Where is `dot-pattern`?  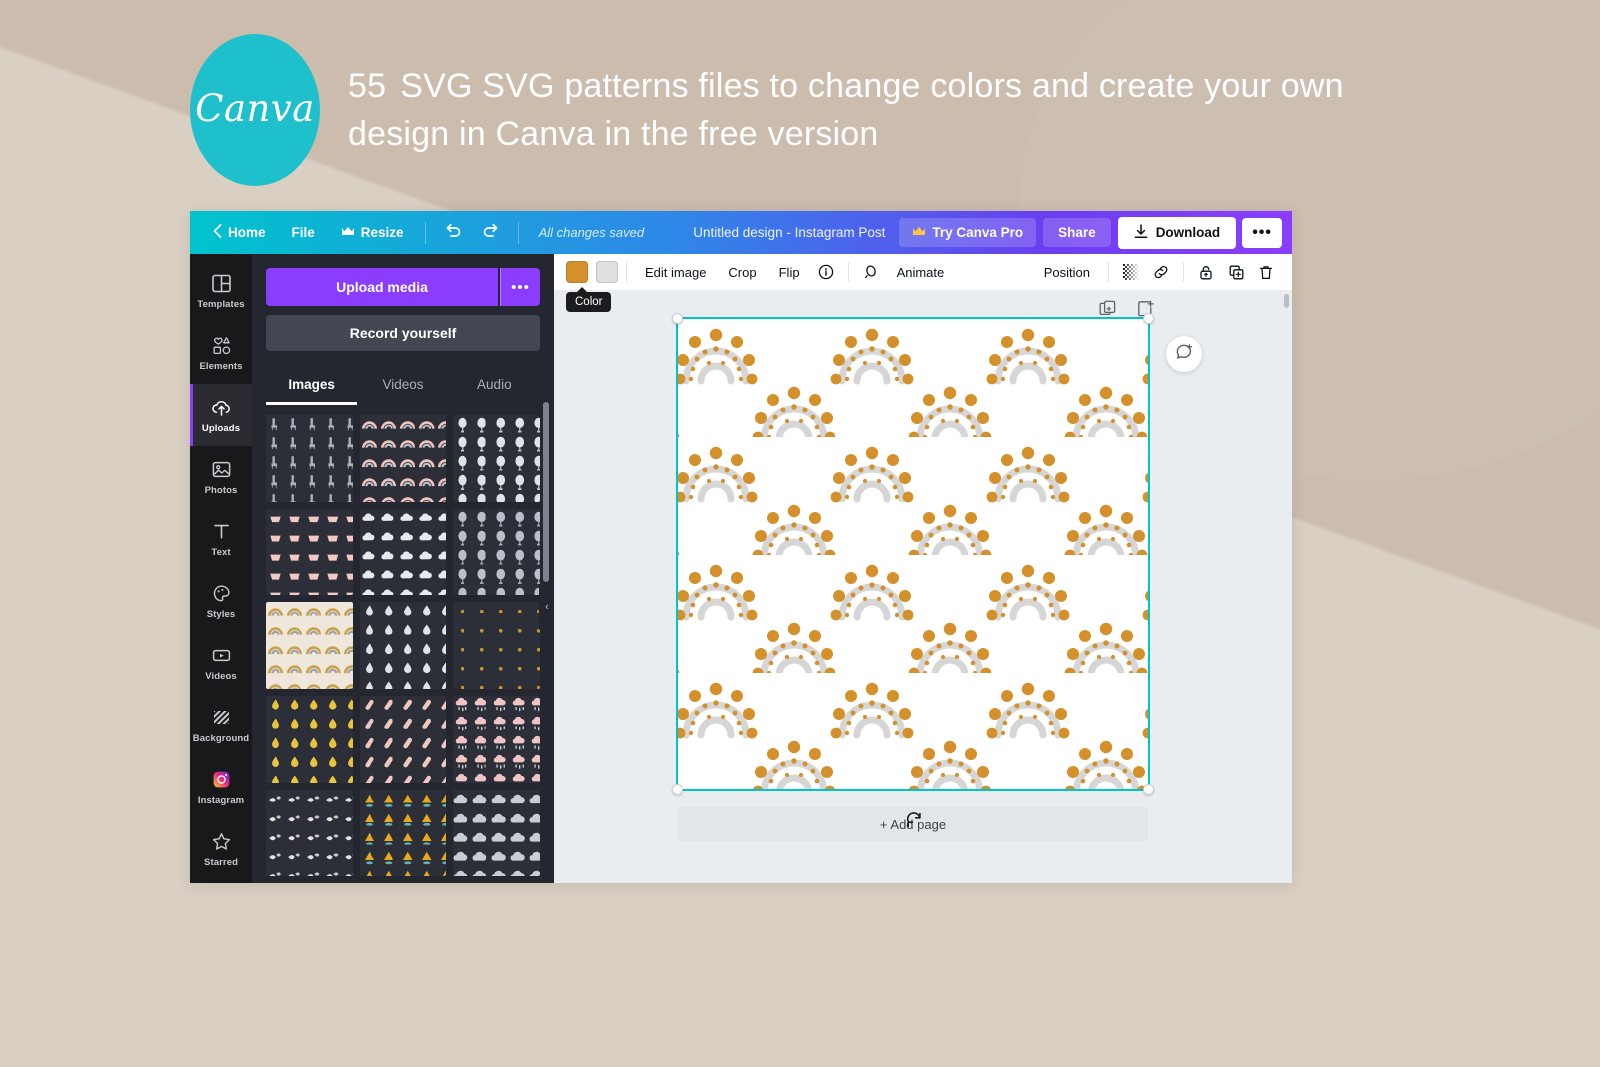
dot-pattern is located at coordinates (496, 646).